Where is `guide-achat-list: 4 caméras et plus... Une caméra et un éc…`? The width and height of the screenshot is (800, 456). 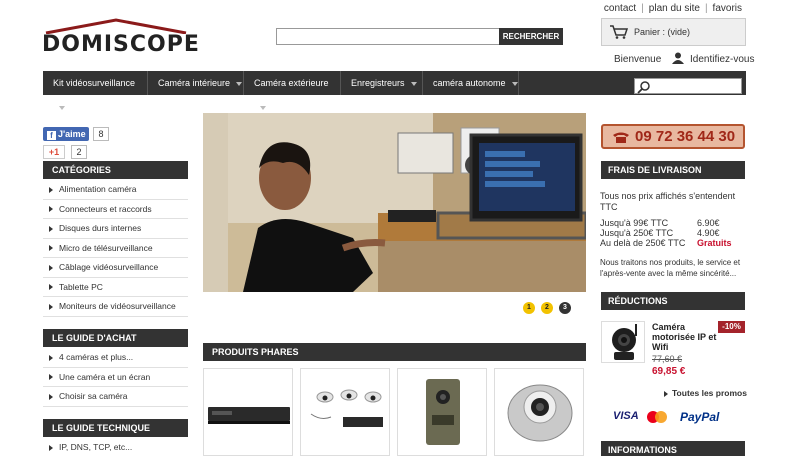 guide-achat-list: 4 caméras et plus... Une caméra et un éc… is located at coordinates (115, 377).